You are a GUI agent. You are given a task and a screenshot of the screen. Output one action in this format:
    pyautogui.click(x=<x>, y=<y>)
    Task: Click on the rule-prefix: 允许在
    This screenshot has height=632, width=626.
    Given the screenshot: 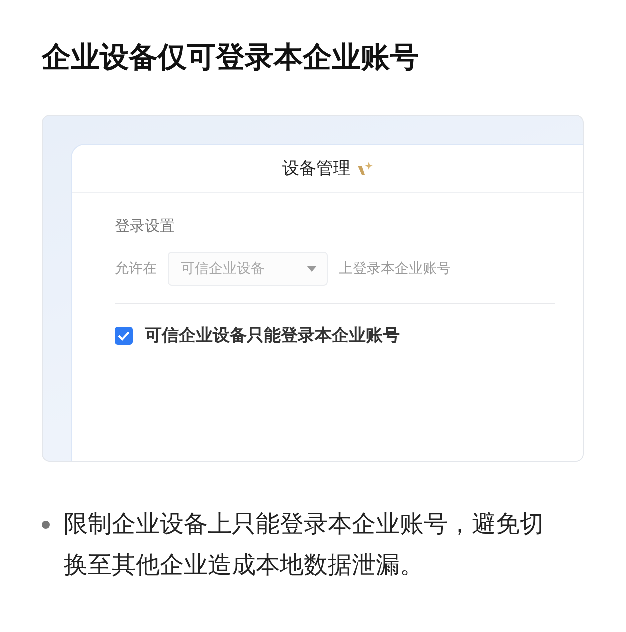 What is the action you would take?
    pyautogui.click(x=136, y=269)
    